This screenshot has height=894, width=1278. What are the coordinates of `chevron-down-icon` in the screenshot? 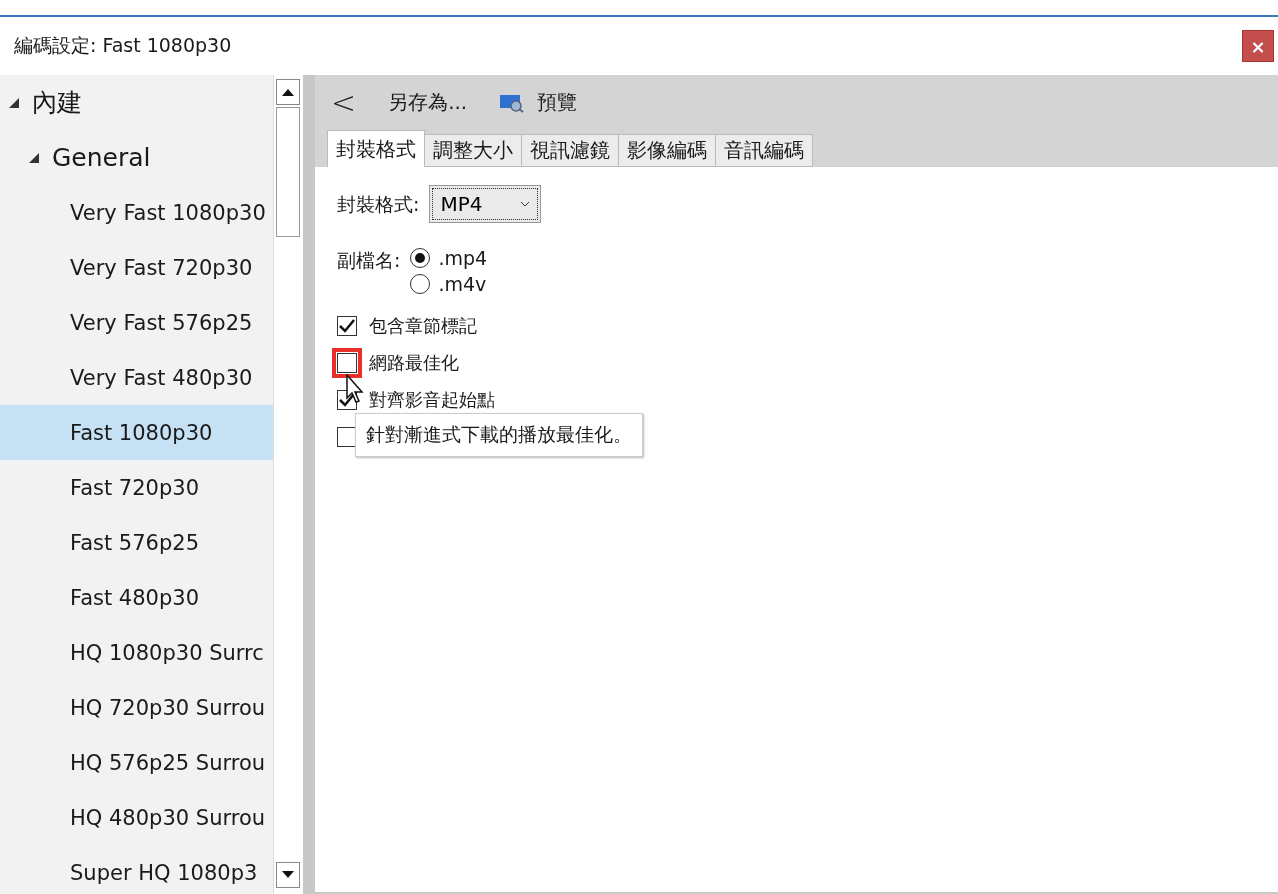 It's located at (525, 204).